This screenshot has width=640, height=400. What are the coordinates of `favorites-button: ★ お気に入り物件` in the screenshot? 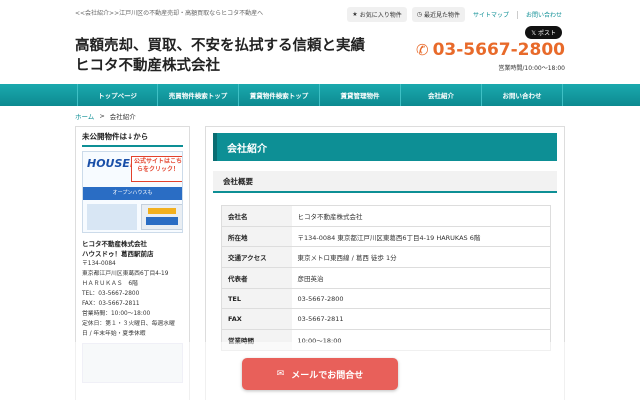 It's located at (377, 14).